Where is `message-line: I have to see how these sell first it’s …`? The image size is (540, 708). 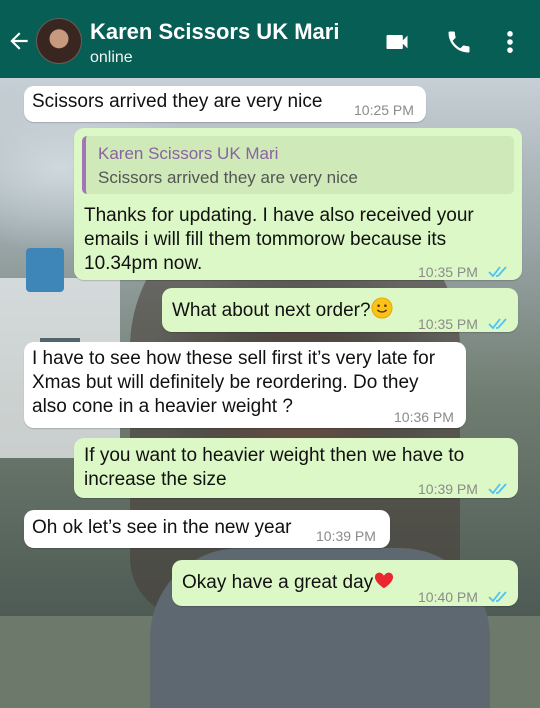
message-line: I have to see how these sell first it’s … is located at coordinates (234, 358).